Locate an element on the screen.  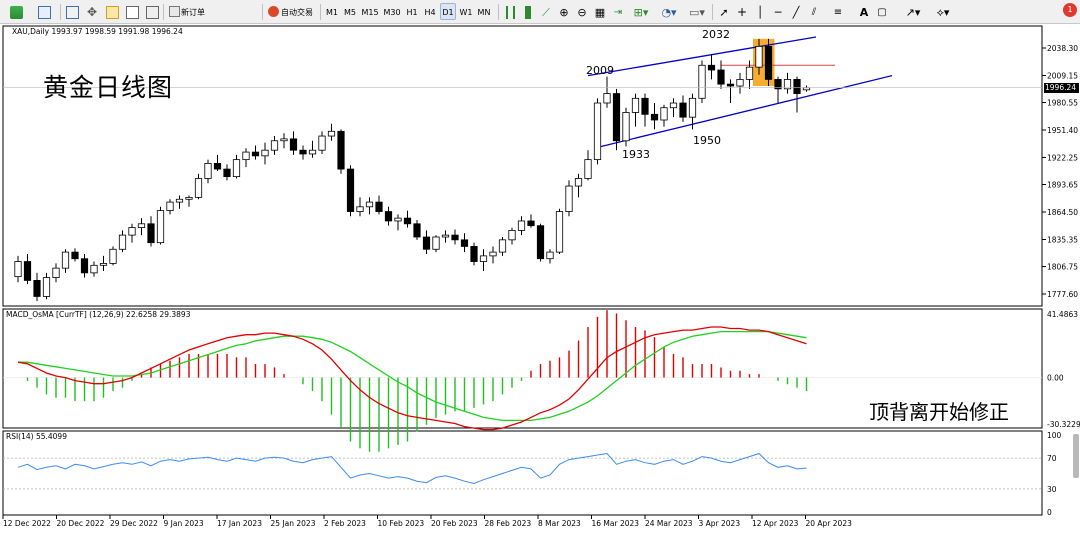
rsi-axis-label: 70 is located at coordinates (1052, 458).